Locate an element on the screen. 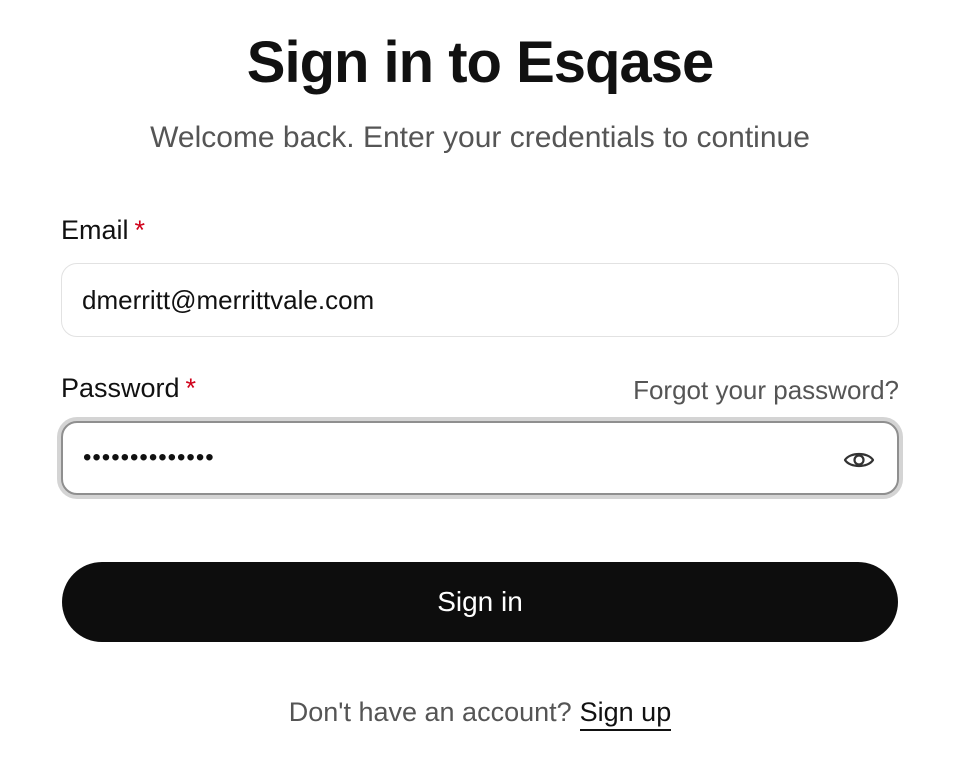  password-field is located at coordinates (480, 458).